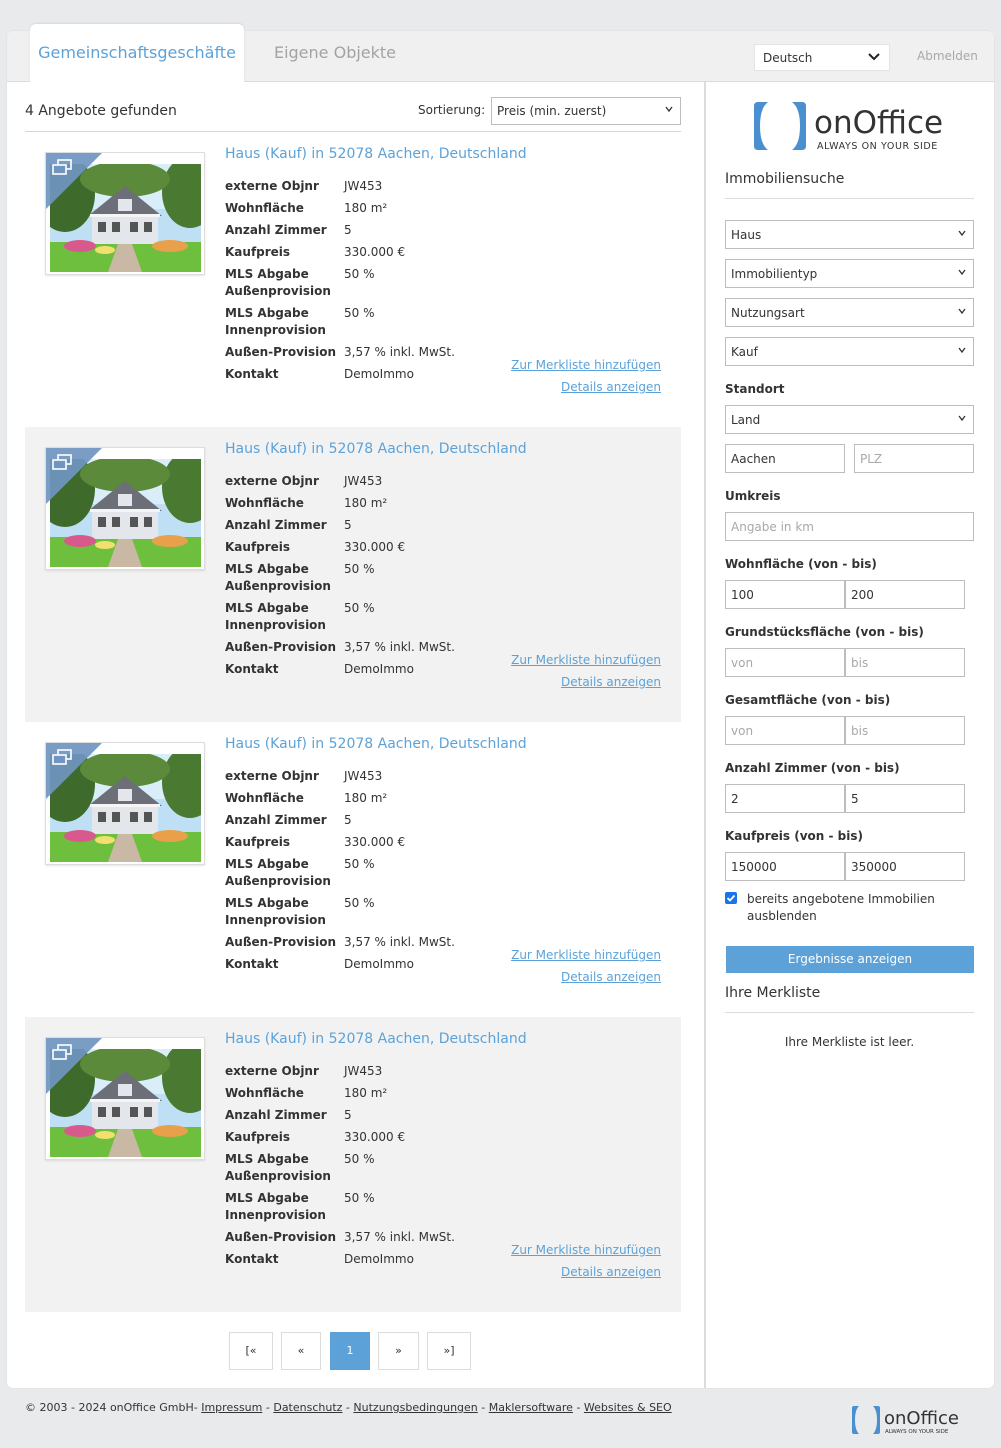 The height and width of the screenshot is (1448, 1001). I want to click on footer-link-datenschutz: Datenschutz, so click(307, 1407).